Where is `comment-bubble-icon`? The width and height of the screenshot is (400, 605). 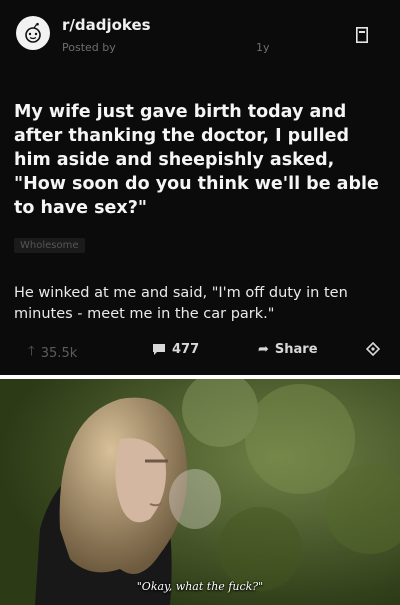
comment-bubble-icon is located at coordinates (159, 349).